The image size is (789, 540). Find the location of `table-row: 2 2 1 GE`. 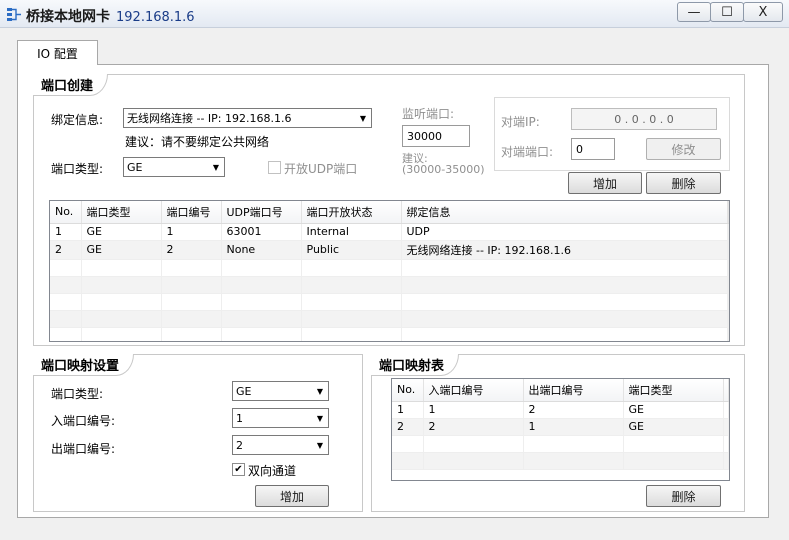

table-row: 2 2 1 GE is located at coordinates (560, 427).